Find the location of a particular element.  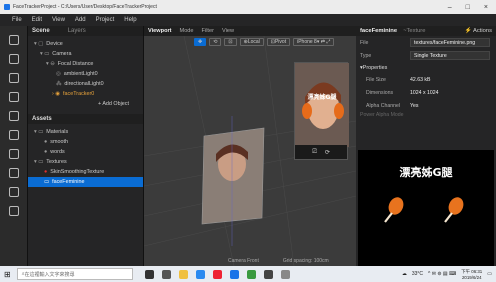

scene-tool-icon is located at coordinates (13, 40).